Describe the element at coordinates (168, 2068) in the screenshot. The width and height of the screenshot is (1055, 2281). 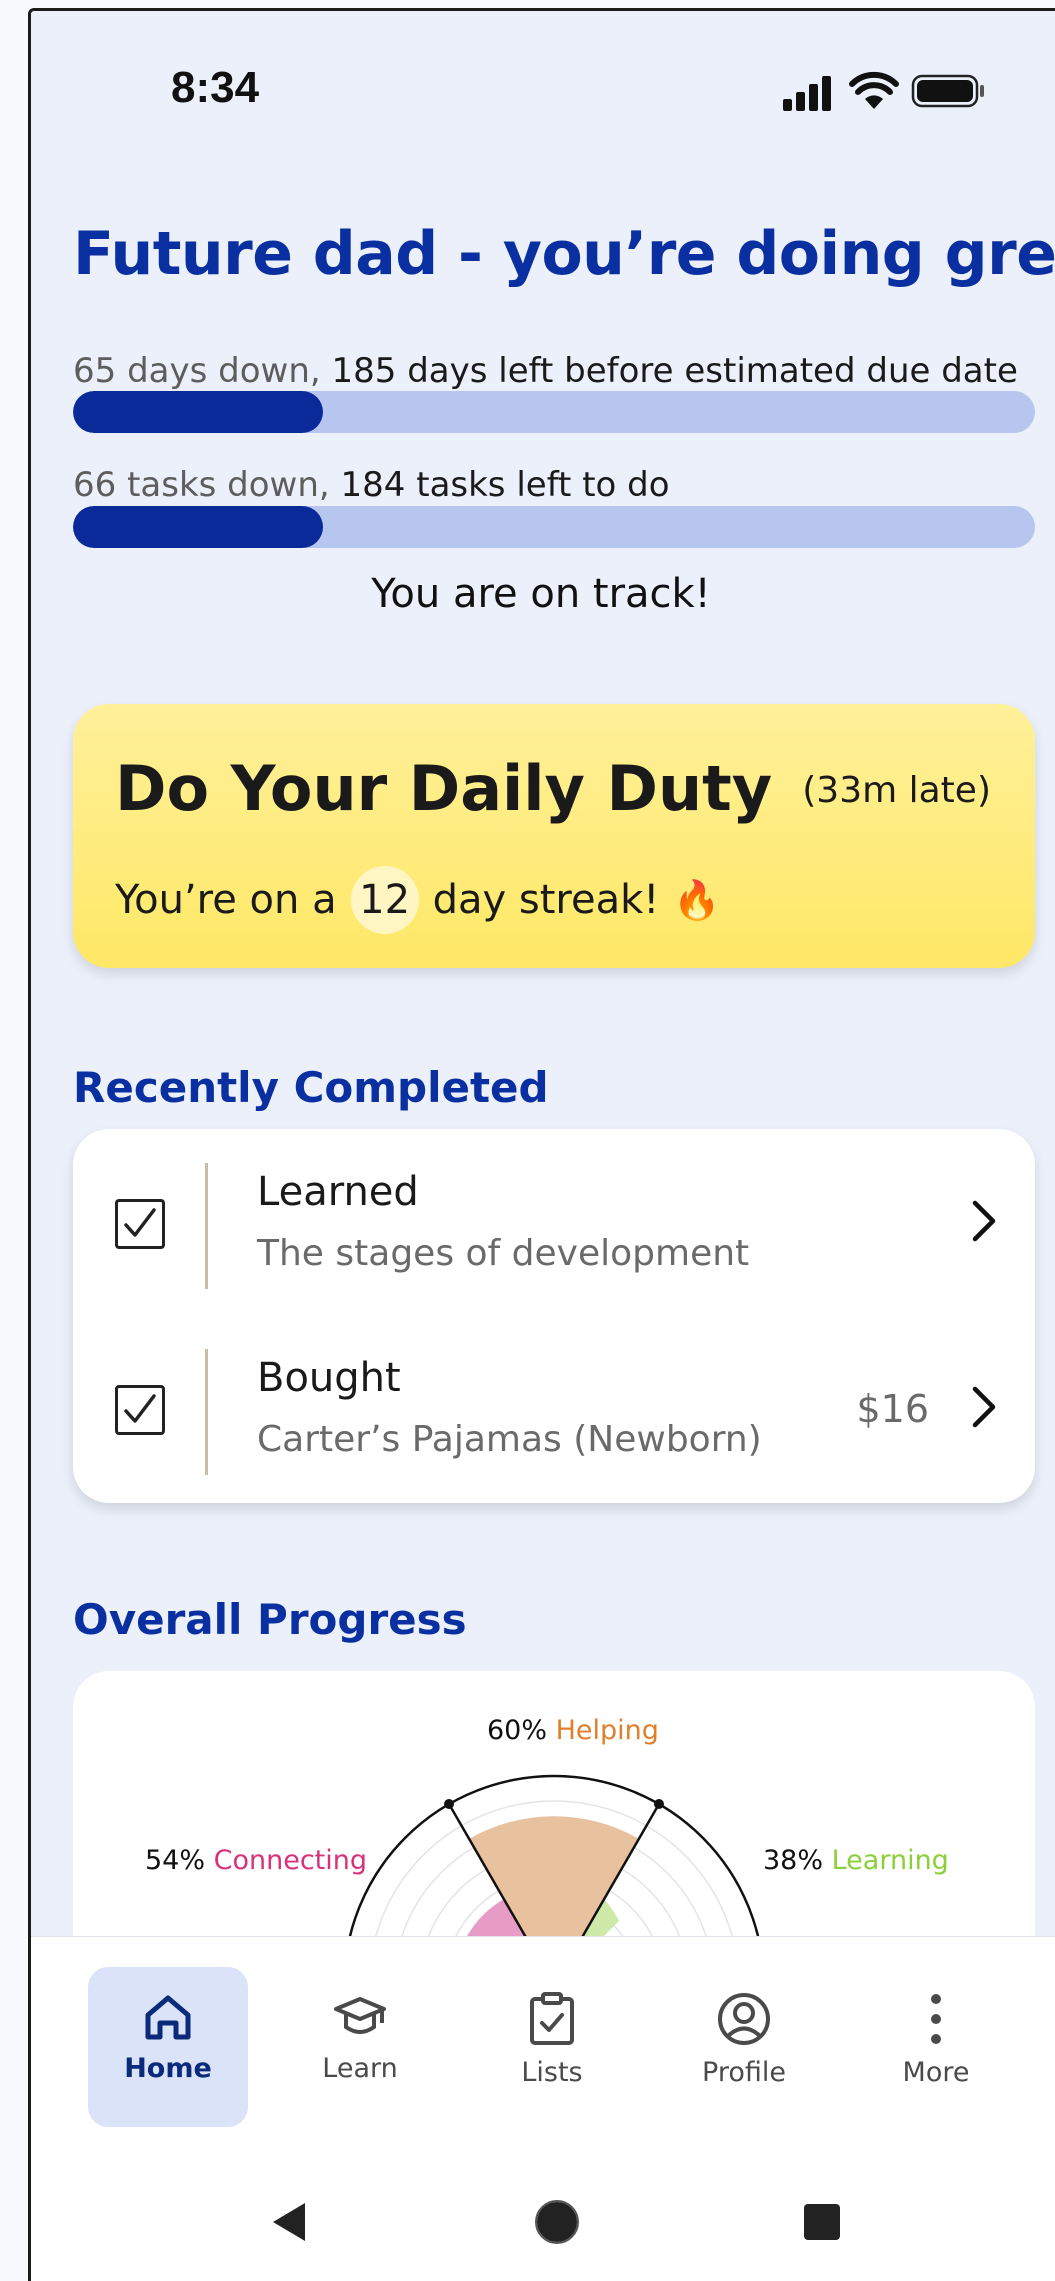
I see `nav-label-home: Home` at that location.